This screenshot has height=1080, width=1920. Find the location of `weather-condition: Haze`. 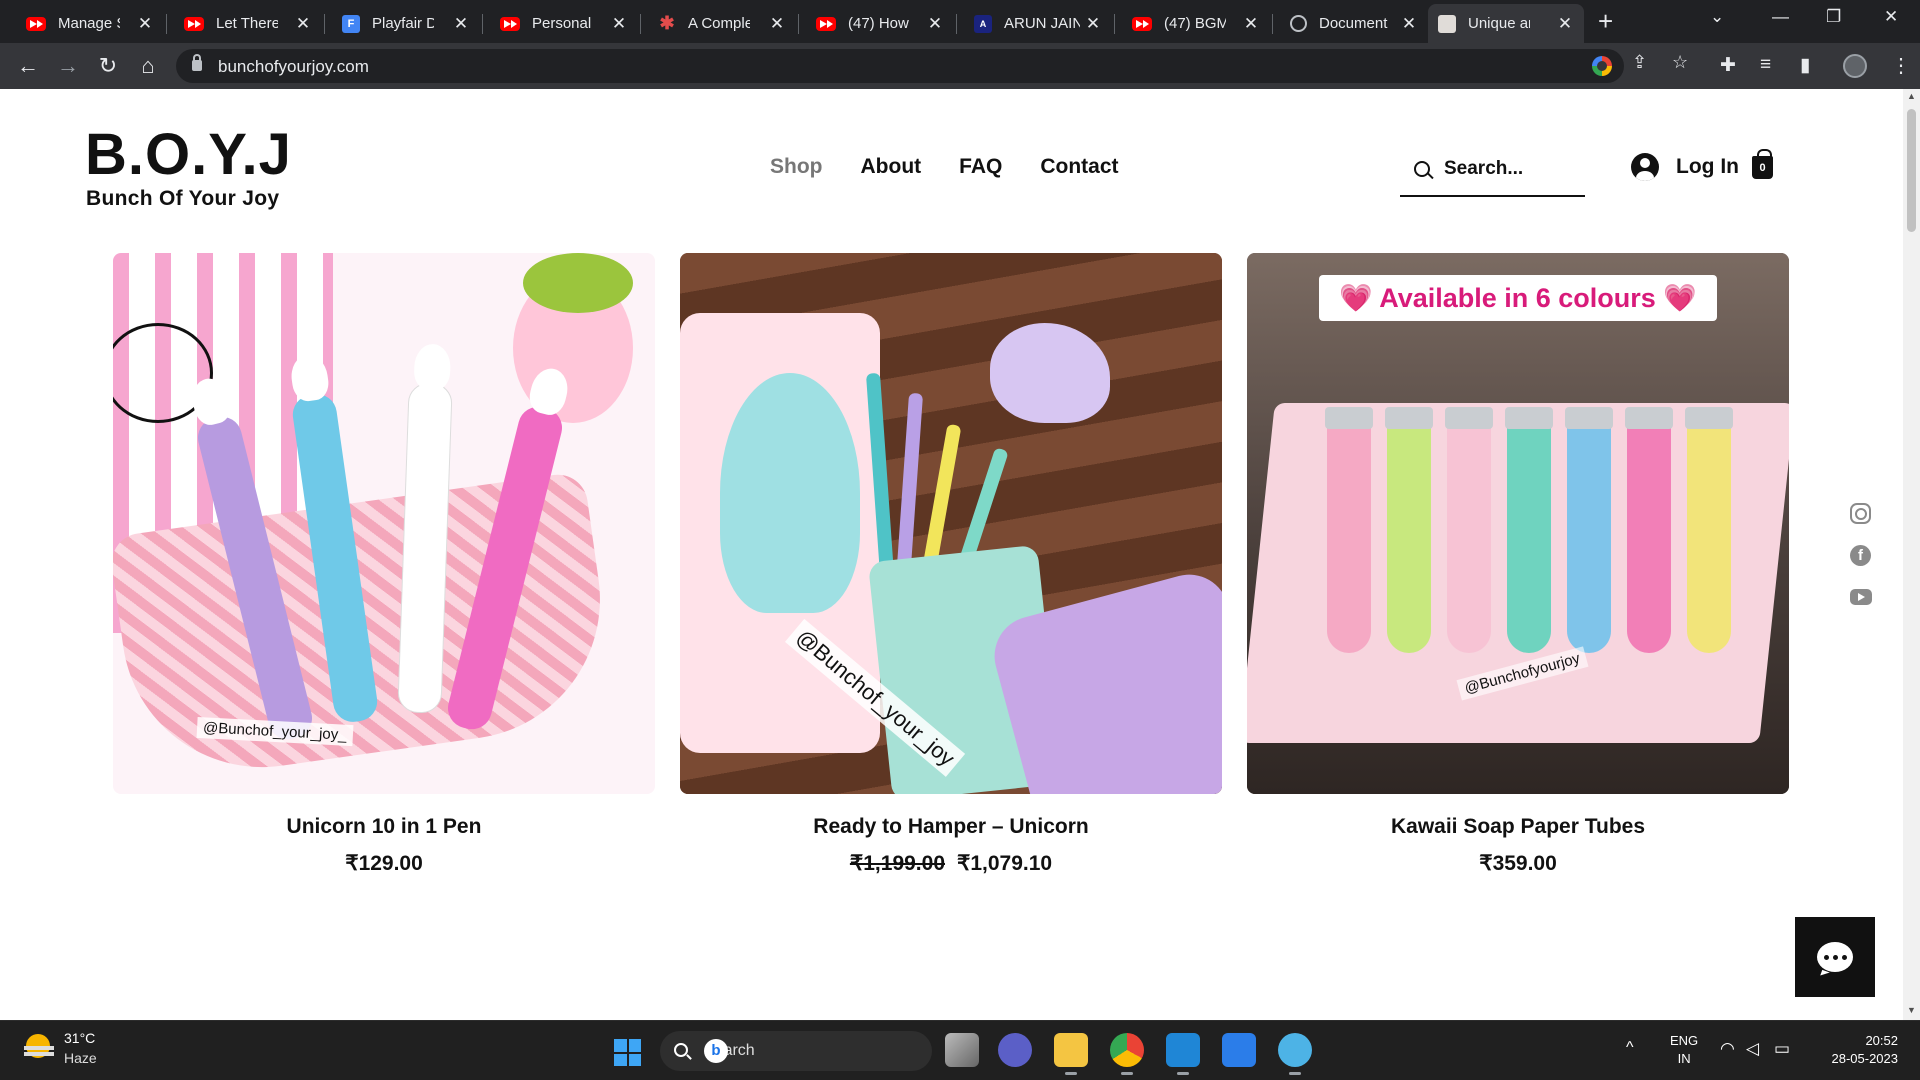

weather-condition: Haze is located at coordinates (80, 1058).